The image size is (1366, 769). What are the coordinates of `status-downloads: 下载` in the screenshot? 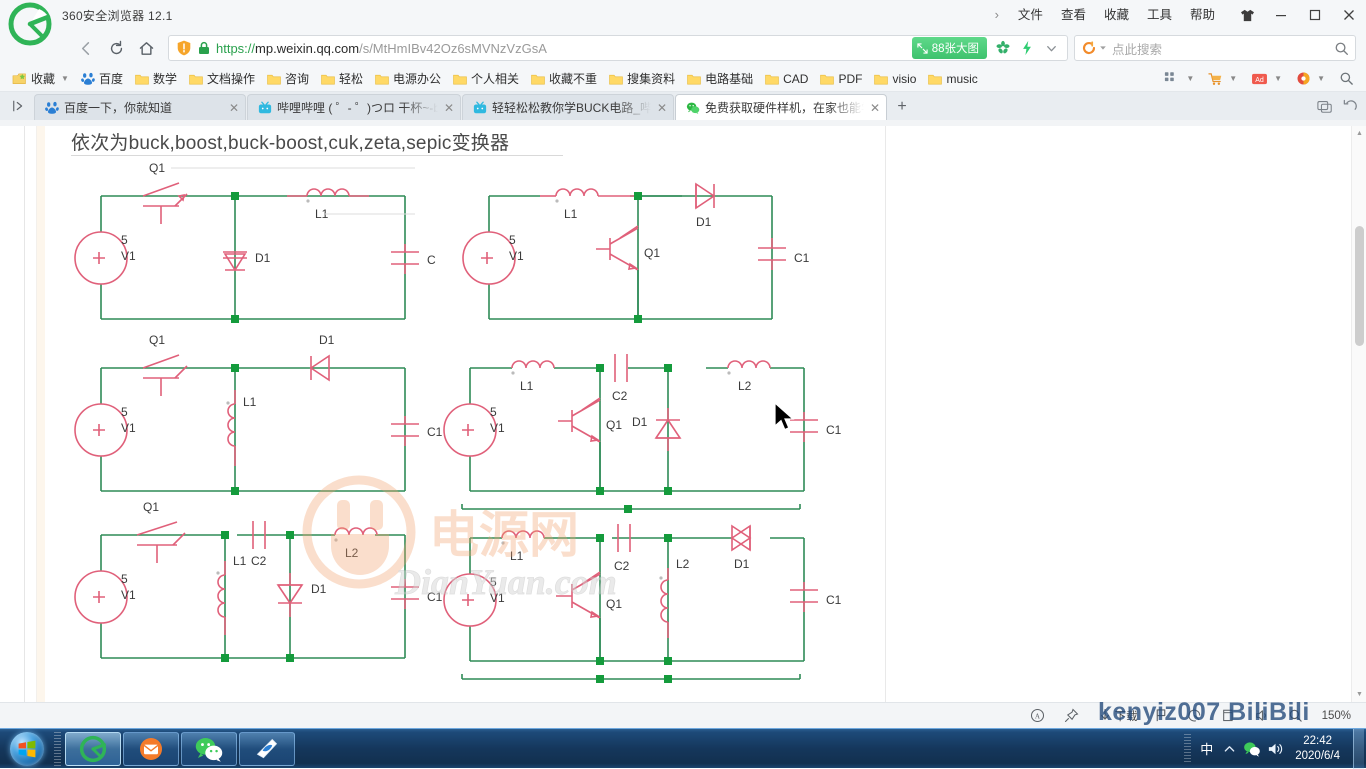 It's located at (1118, 716).